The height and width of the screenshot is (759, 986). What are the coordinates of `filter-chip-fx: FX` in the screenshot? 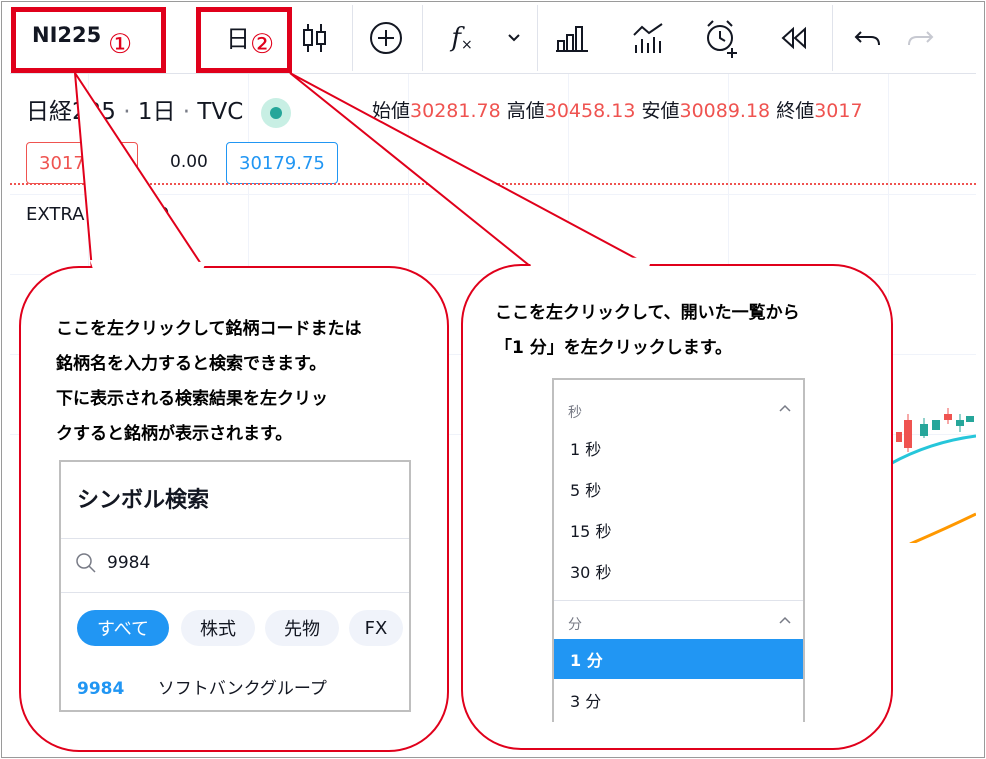 It's located at (376, 628).